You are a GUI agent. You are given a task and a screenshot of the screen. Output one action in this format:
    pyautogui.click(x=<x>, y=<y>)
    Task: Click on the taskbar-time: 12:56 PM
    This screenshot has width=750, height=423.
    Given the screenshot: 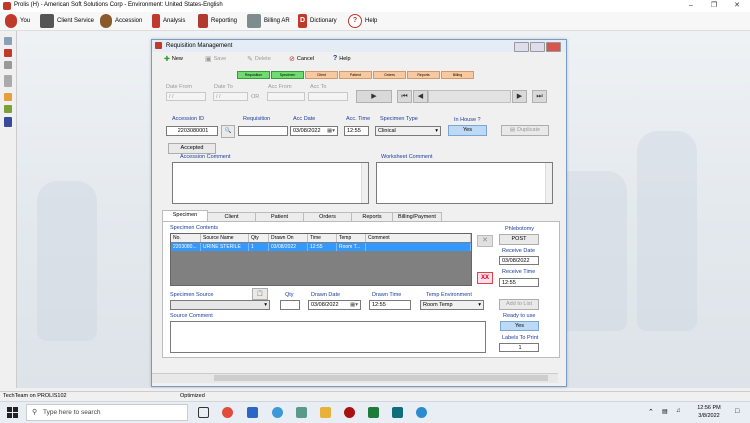 What is the action you would take?
    pyautogui.click(x=709, y=408)
    